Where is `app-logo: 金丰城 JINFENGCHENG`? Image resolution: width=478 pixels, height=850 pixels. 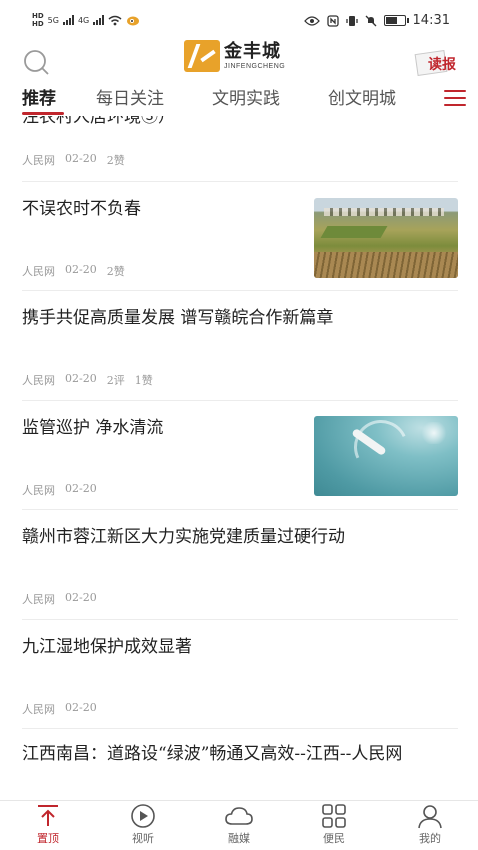 app-logo: 金丰城 JINFENGCHENG is located at coordinates (234, 56).